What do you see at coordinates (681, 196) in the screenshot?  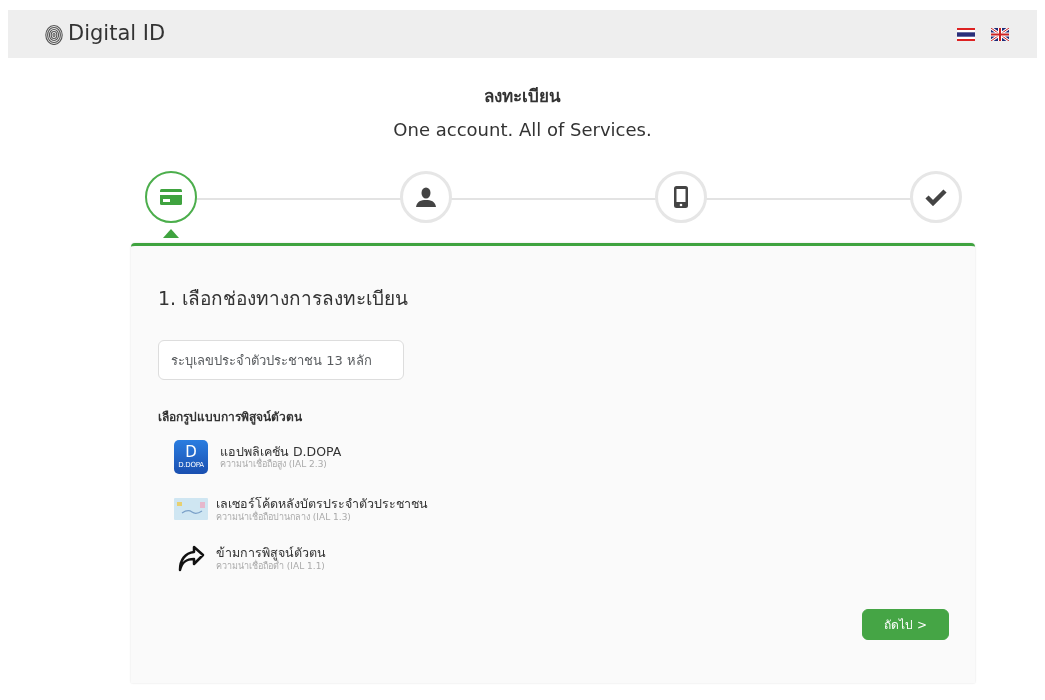 I see `phone-icon` at bounding box center [681, 196].